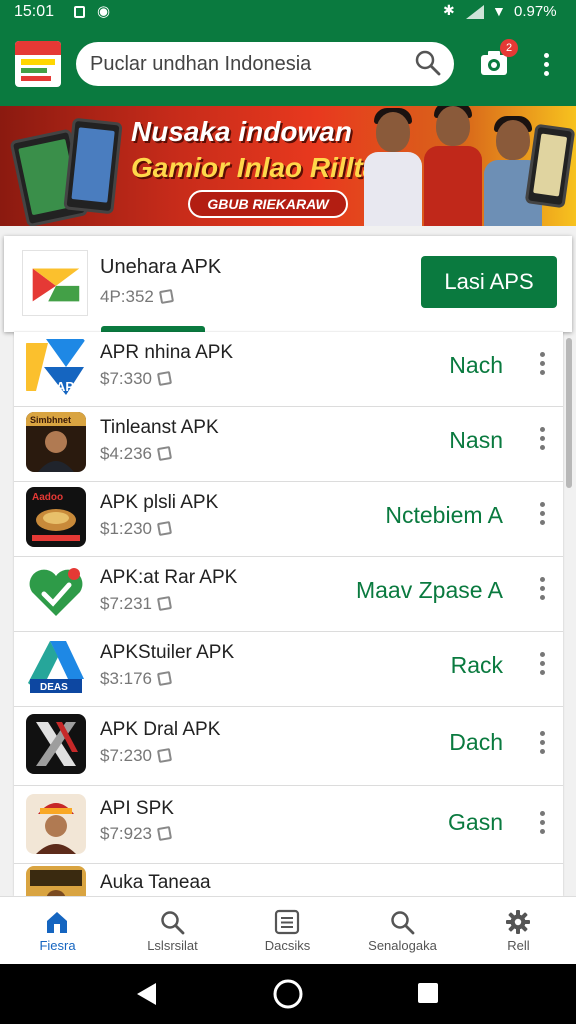 Image resolution: width=576 pixels, height=1024 pixels. What do you see at coordinates (288, 746) in the screenshot?
I see `list-item: APK Dral APK $7:230 Dach` at bounding box center [288, 746].